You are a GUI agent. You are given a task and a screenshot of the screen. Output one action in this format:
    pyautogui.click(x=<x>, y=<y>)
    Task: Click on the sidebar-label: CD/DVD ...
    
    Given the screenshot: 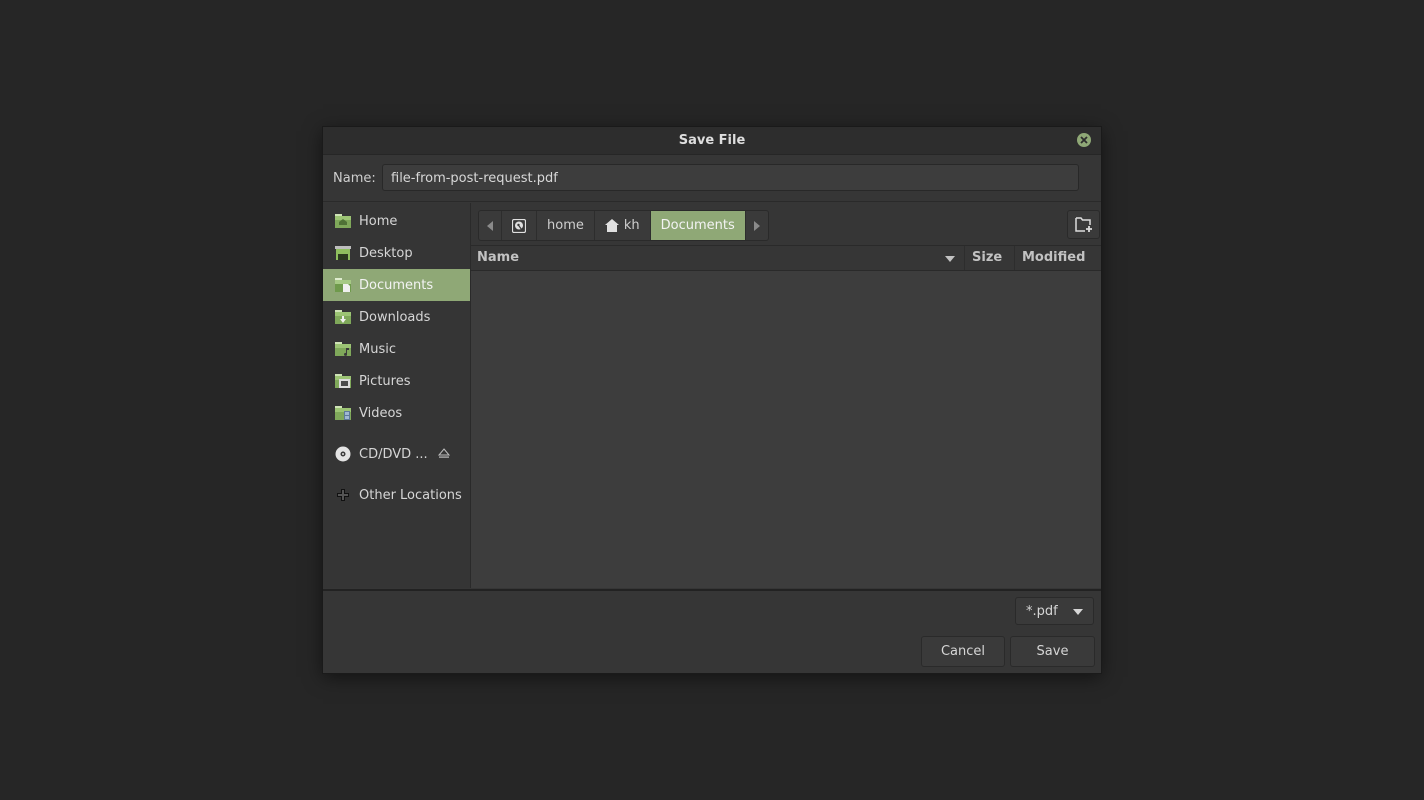 What is the action you would take?
    pyautogui.click(x=393, y=454)
    